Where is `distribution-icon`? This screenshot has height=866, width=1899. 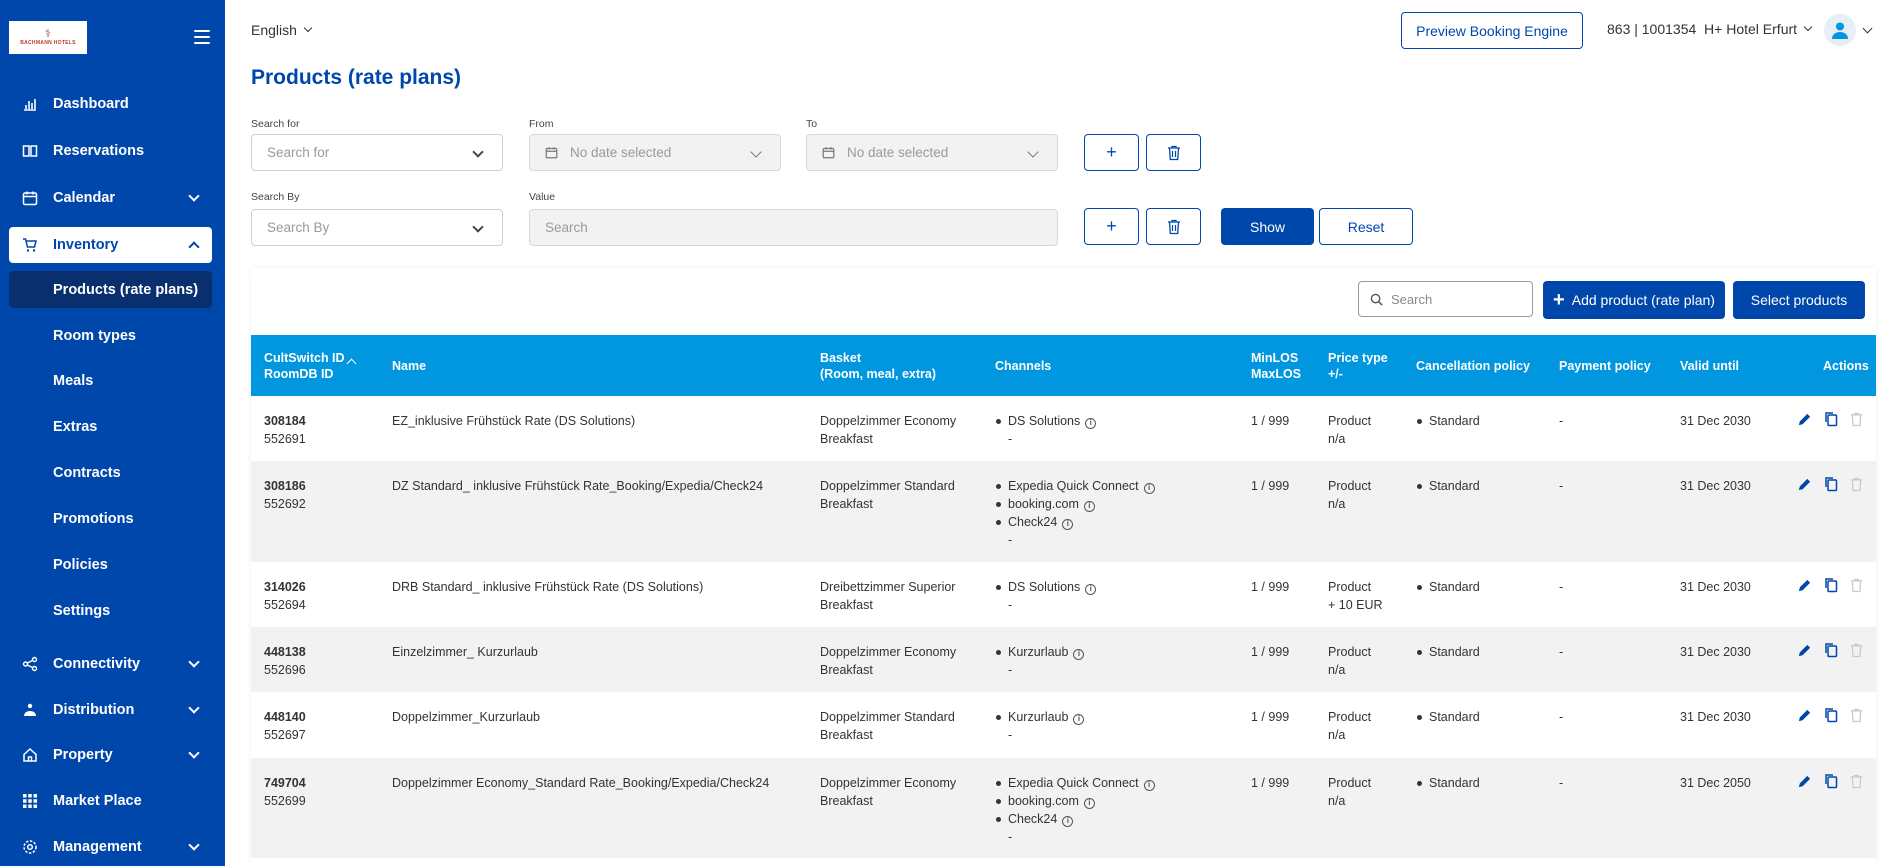 distribution-icon is located at coordinates (30, 710).